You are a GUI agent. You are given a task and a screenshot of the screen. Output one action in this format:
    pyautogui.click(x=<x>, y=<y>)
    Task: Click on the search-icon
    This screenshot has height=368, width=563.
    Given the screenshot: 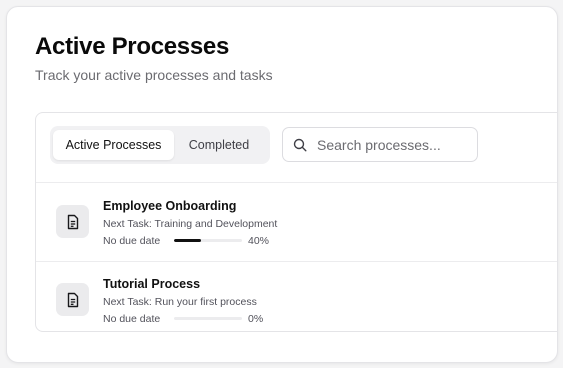 What is the action you would take?
    pyautogui.click(x=300, y=145)
    